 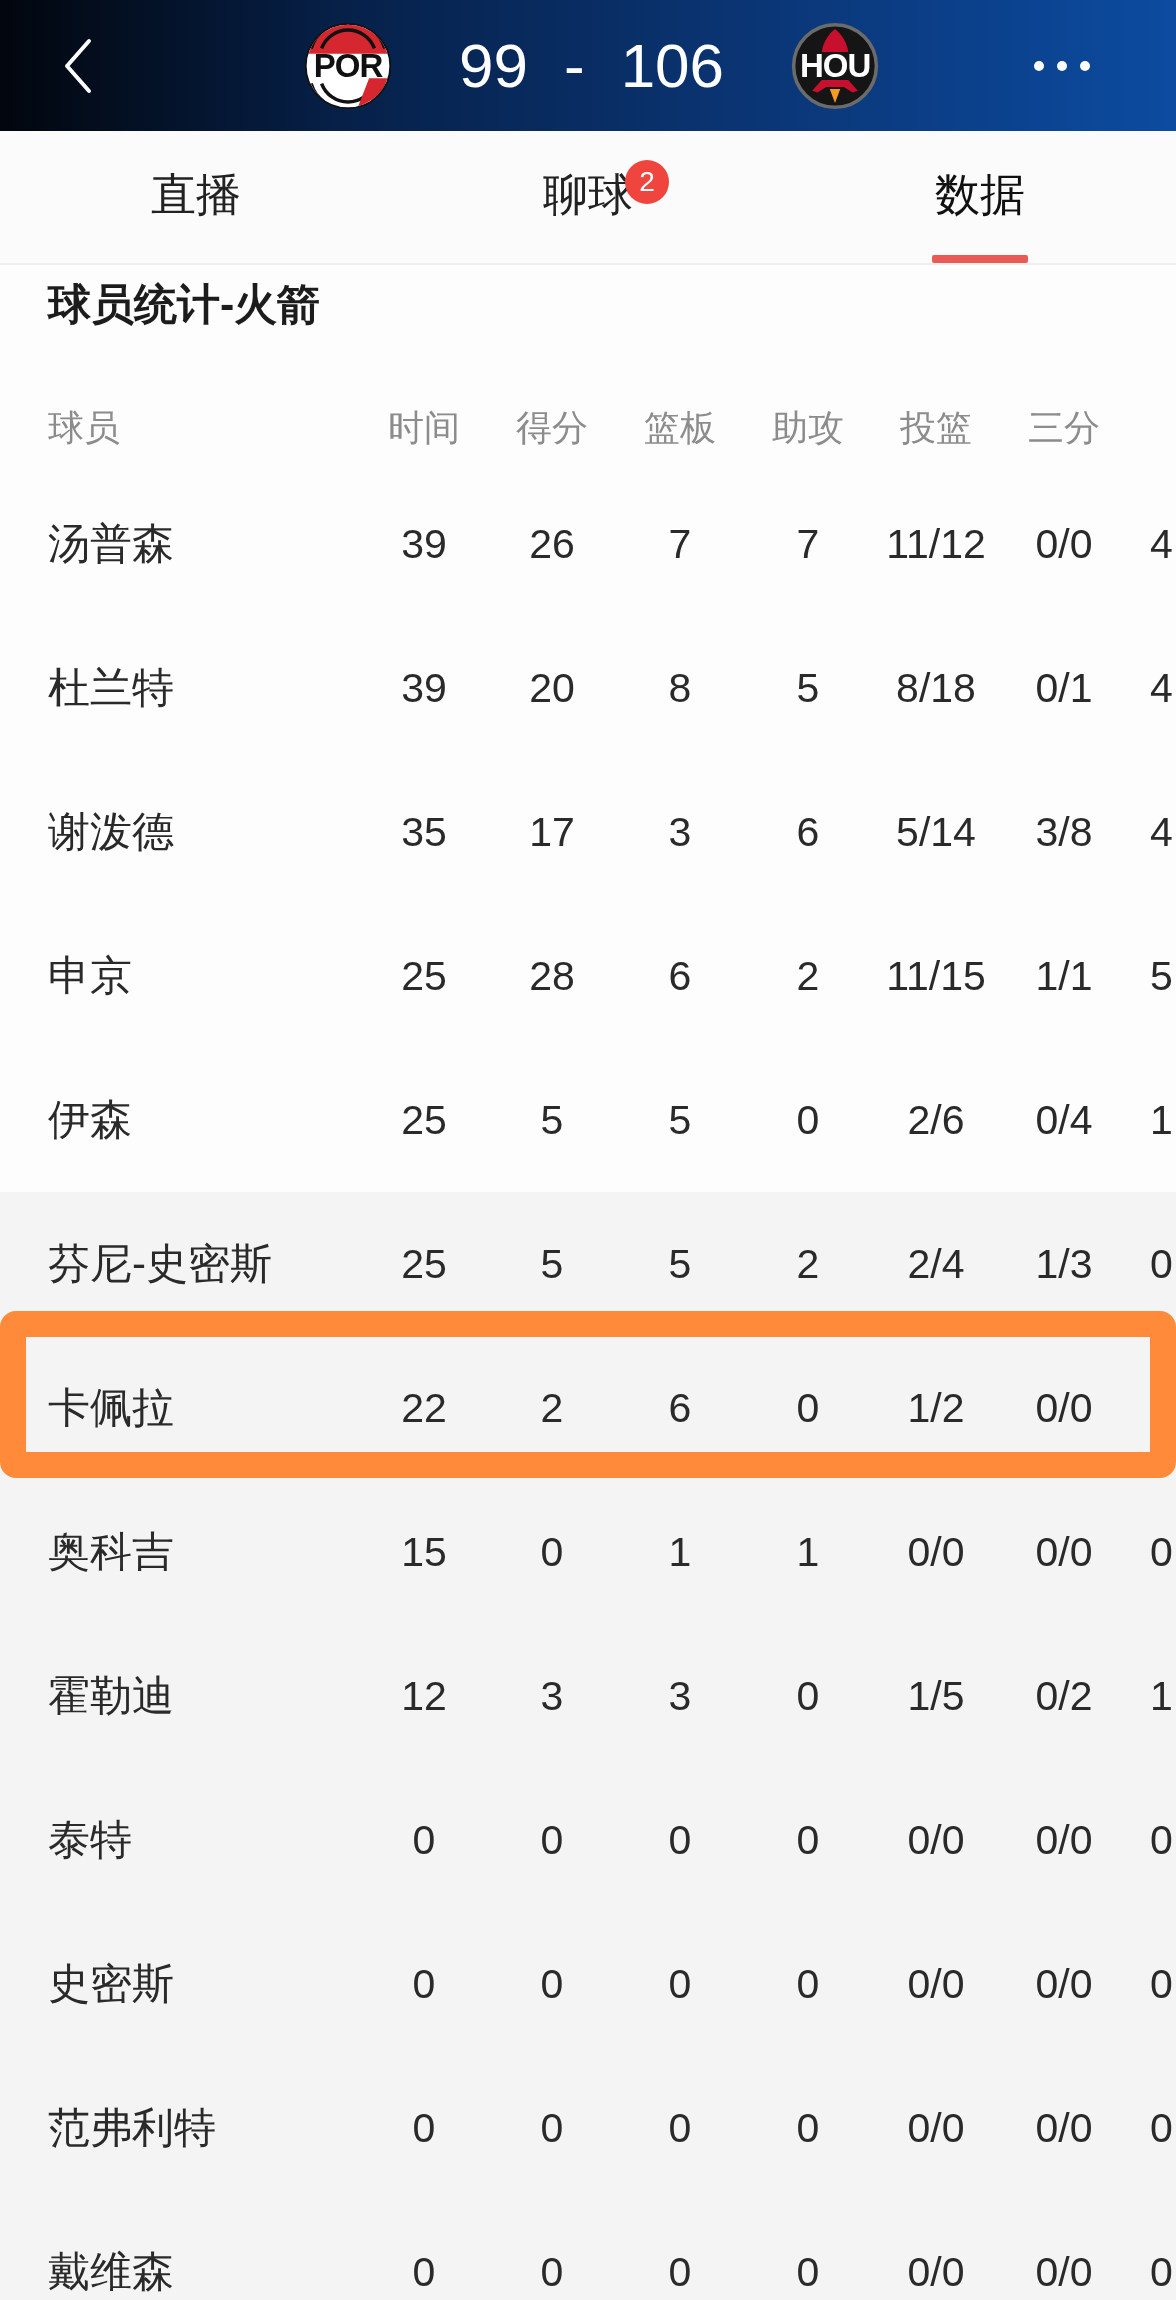 I want to click on table-cell: 8, so click(x=680, y=688).